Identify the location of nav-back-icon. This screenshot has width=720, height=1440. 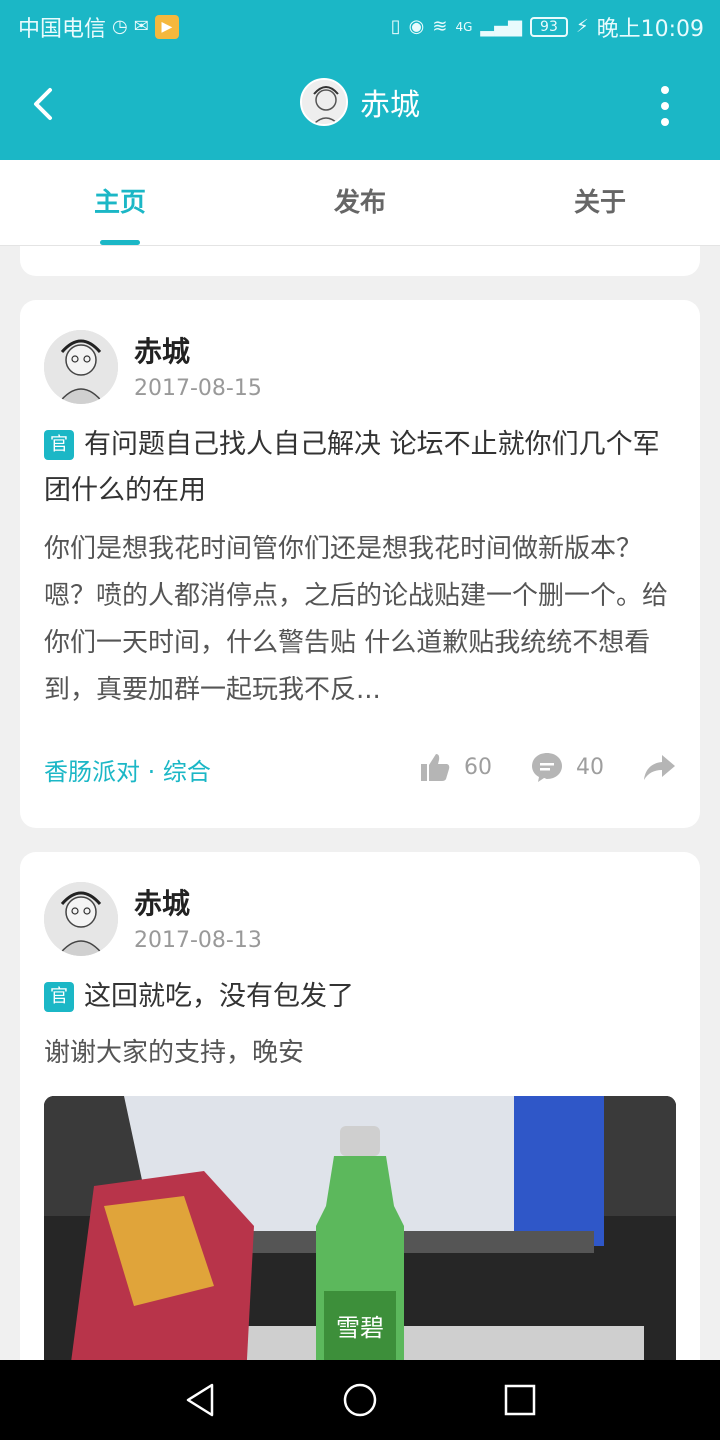
(200, 1400).